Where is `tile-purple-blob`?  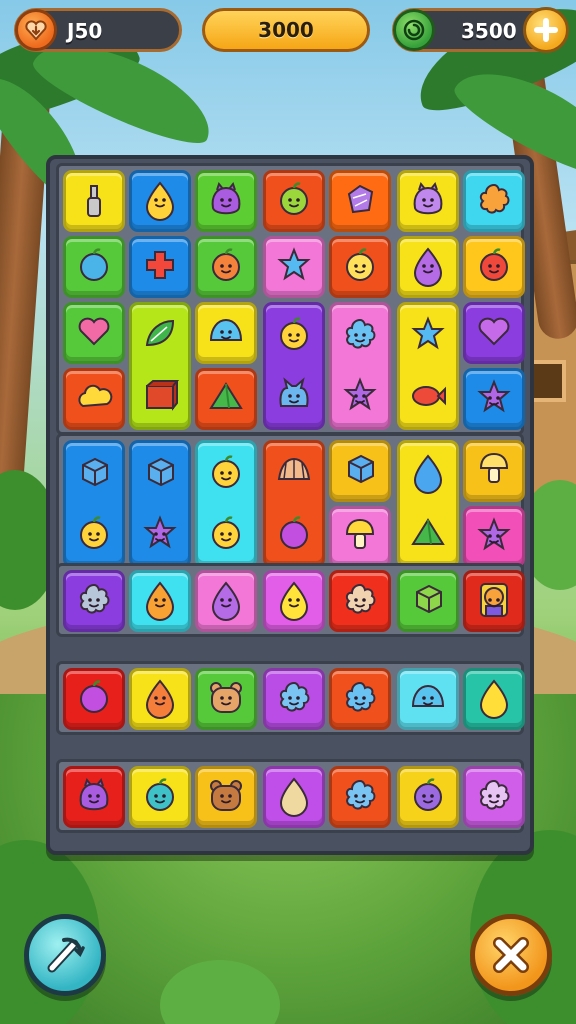
tile-purple-blob is located at coordinates (428, 201).